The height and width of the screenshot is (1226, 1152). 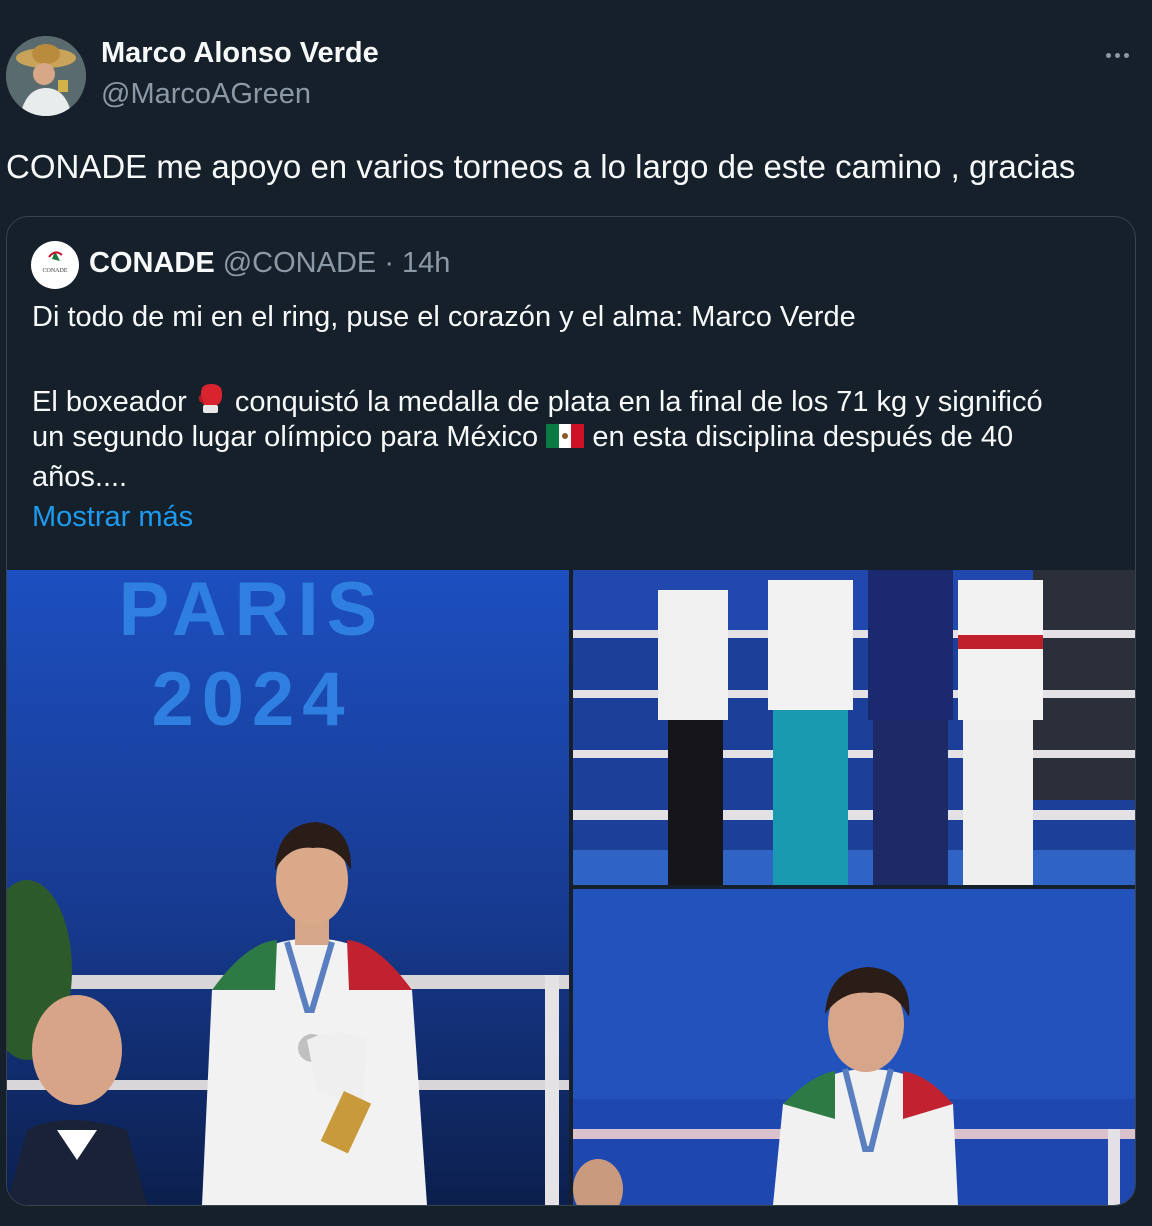 What do you see at coordinates (109, 402) in the screenshot?
I see `quoted-line-2a: El boxeador` at bounding box center [109, 402].